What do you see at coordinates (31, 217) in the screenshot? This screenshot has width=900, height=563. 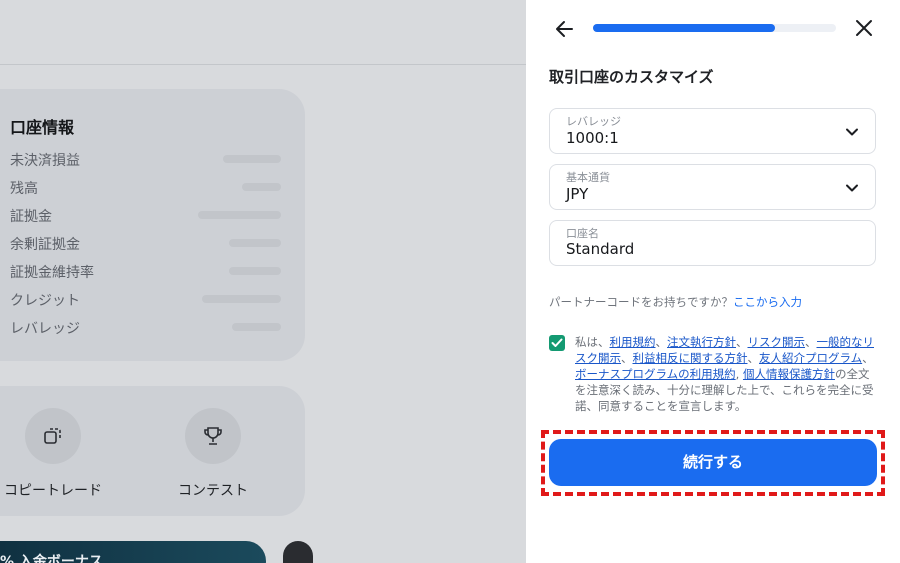 I see `row-margin: 証拠金` at bounding box center [31, 217].